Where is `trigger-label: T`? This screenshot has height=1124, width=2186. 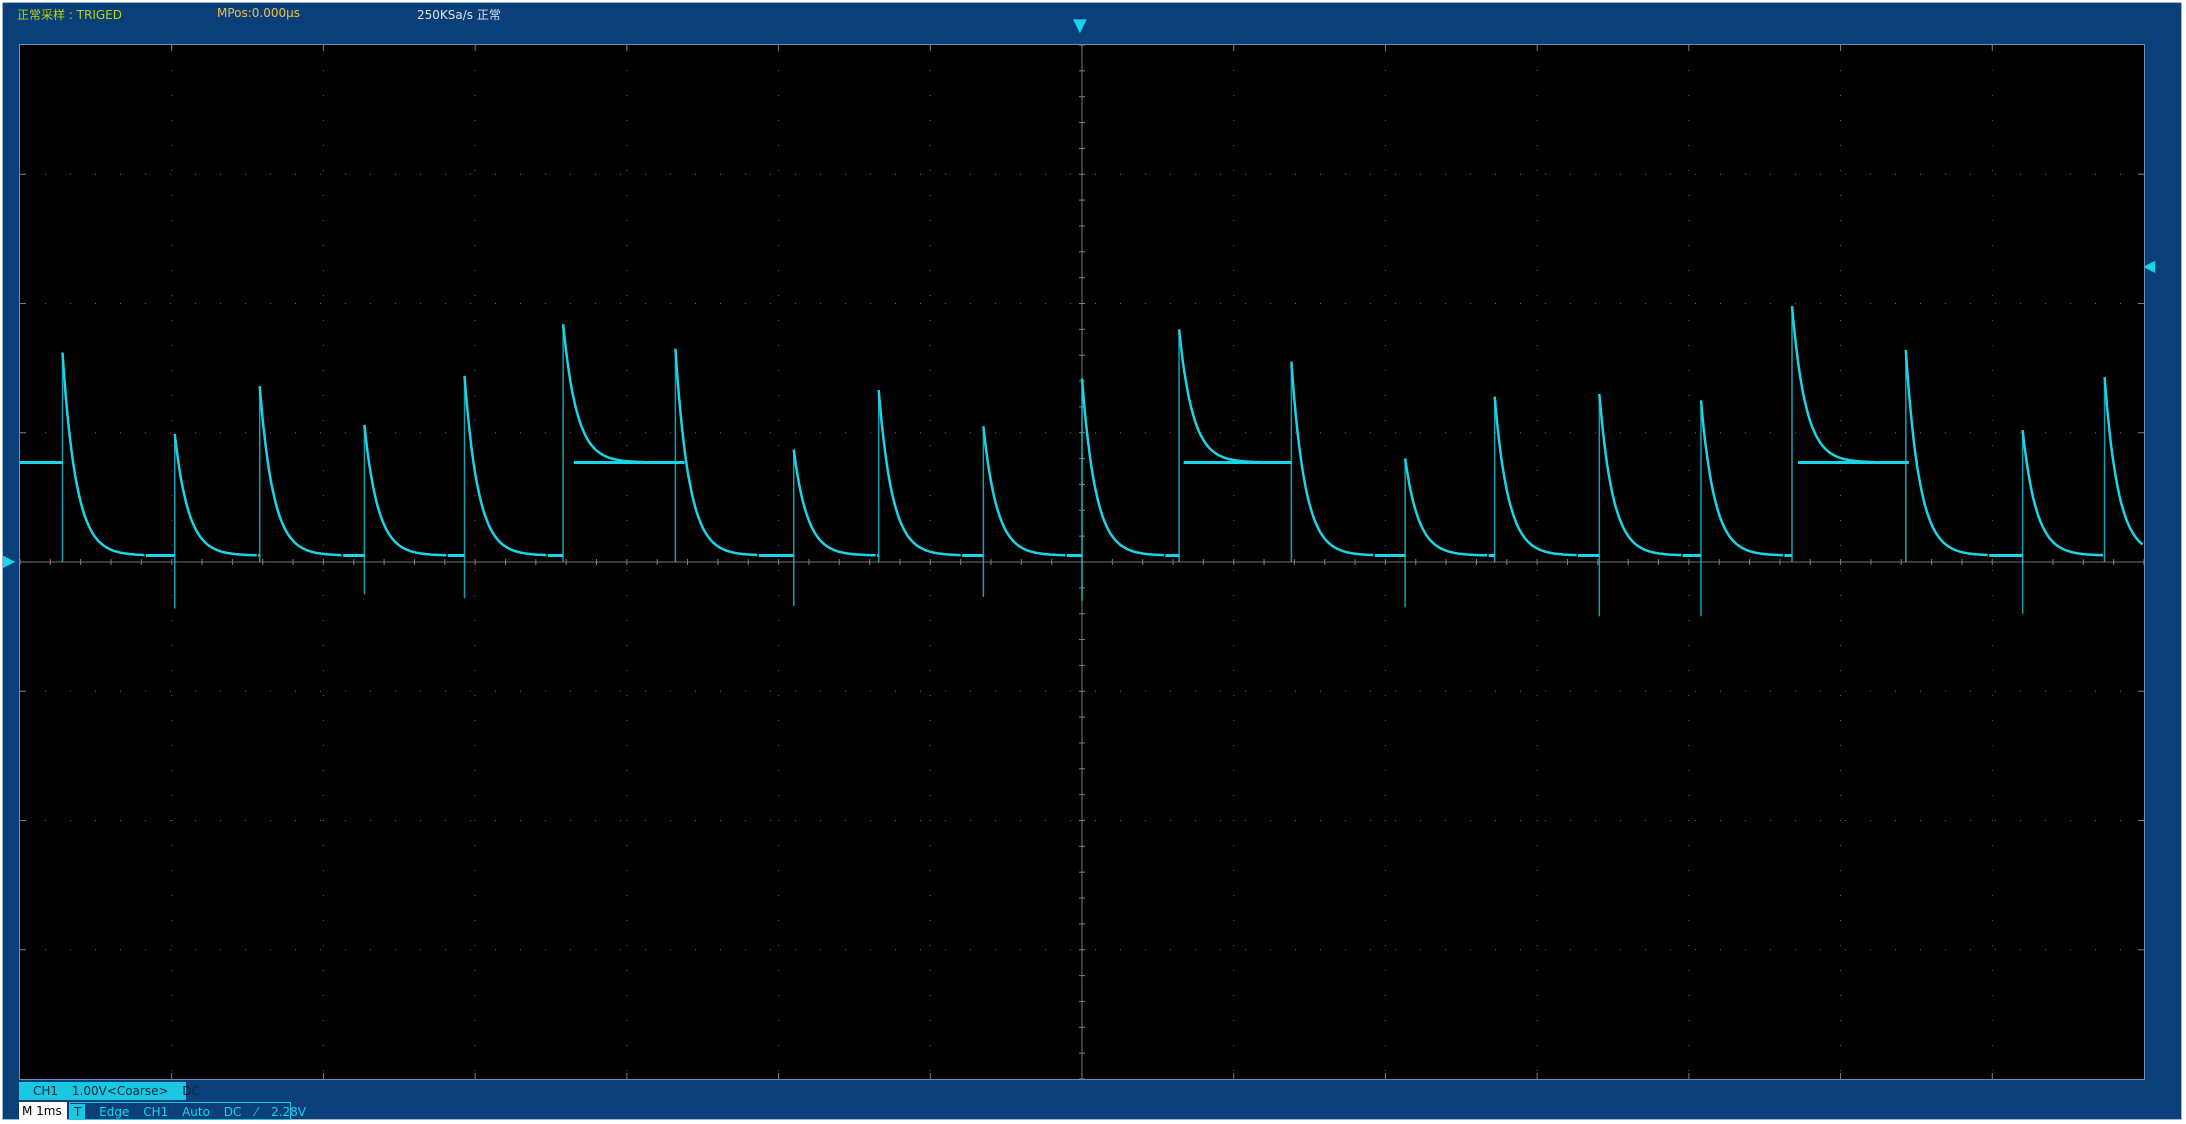
trigger-label: T is located at coordinates (78, 1112).